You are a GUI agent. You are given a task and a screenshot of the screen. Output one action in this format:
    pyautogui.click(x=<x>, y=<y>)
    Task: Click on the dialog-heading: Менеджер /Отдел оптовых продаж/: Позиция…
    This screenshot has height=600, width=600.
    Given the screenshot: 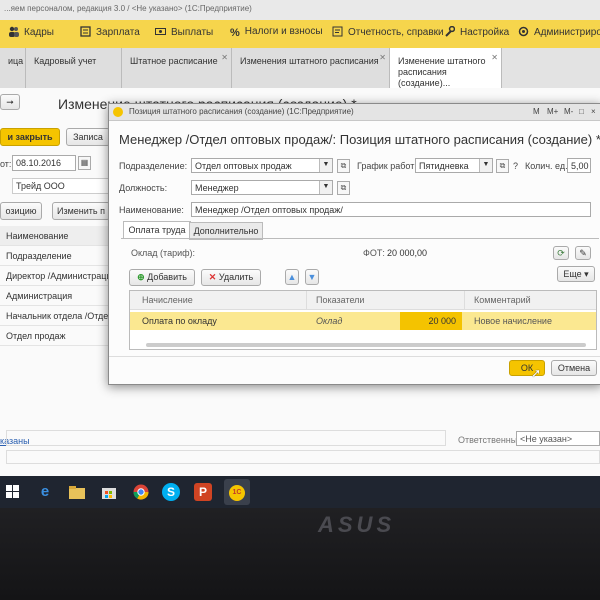 What is the action you would take?
    pyautogui.click(x=359, y=139)
    